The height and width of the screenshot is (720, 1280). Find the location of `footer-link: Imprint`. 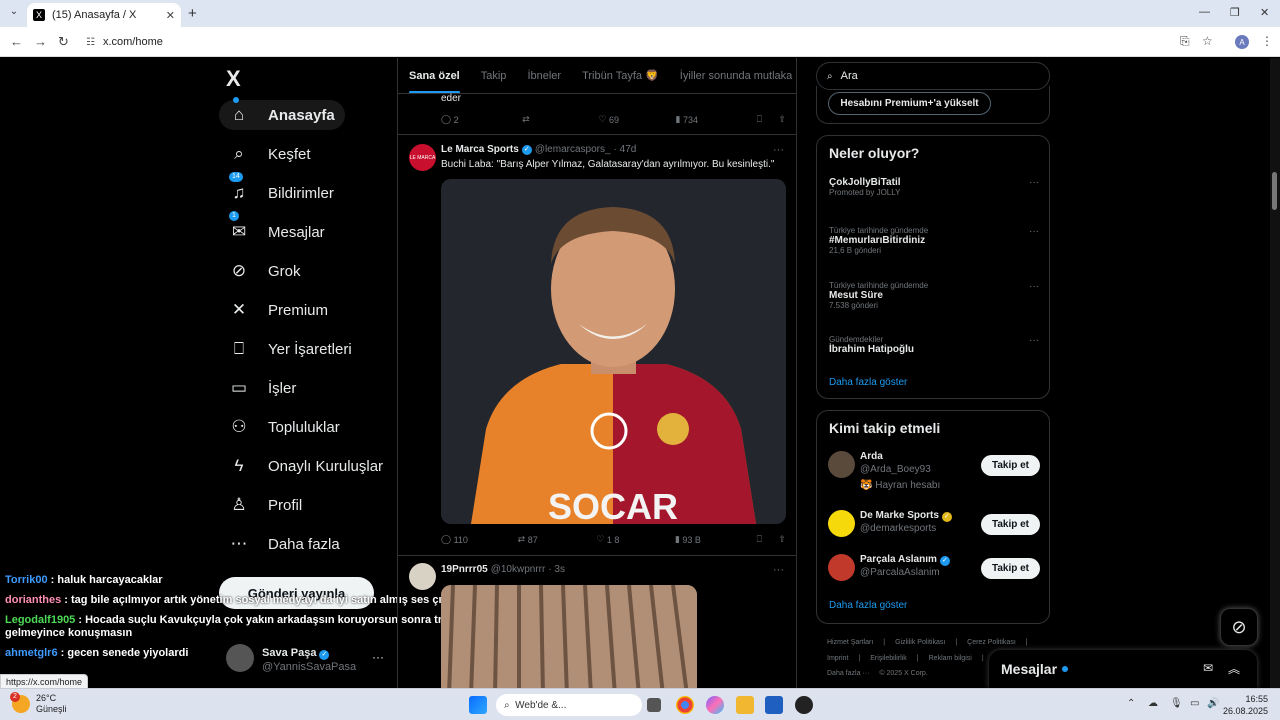

footer-link: Imprint is located at coordinates (837, 658).